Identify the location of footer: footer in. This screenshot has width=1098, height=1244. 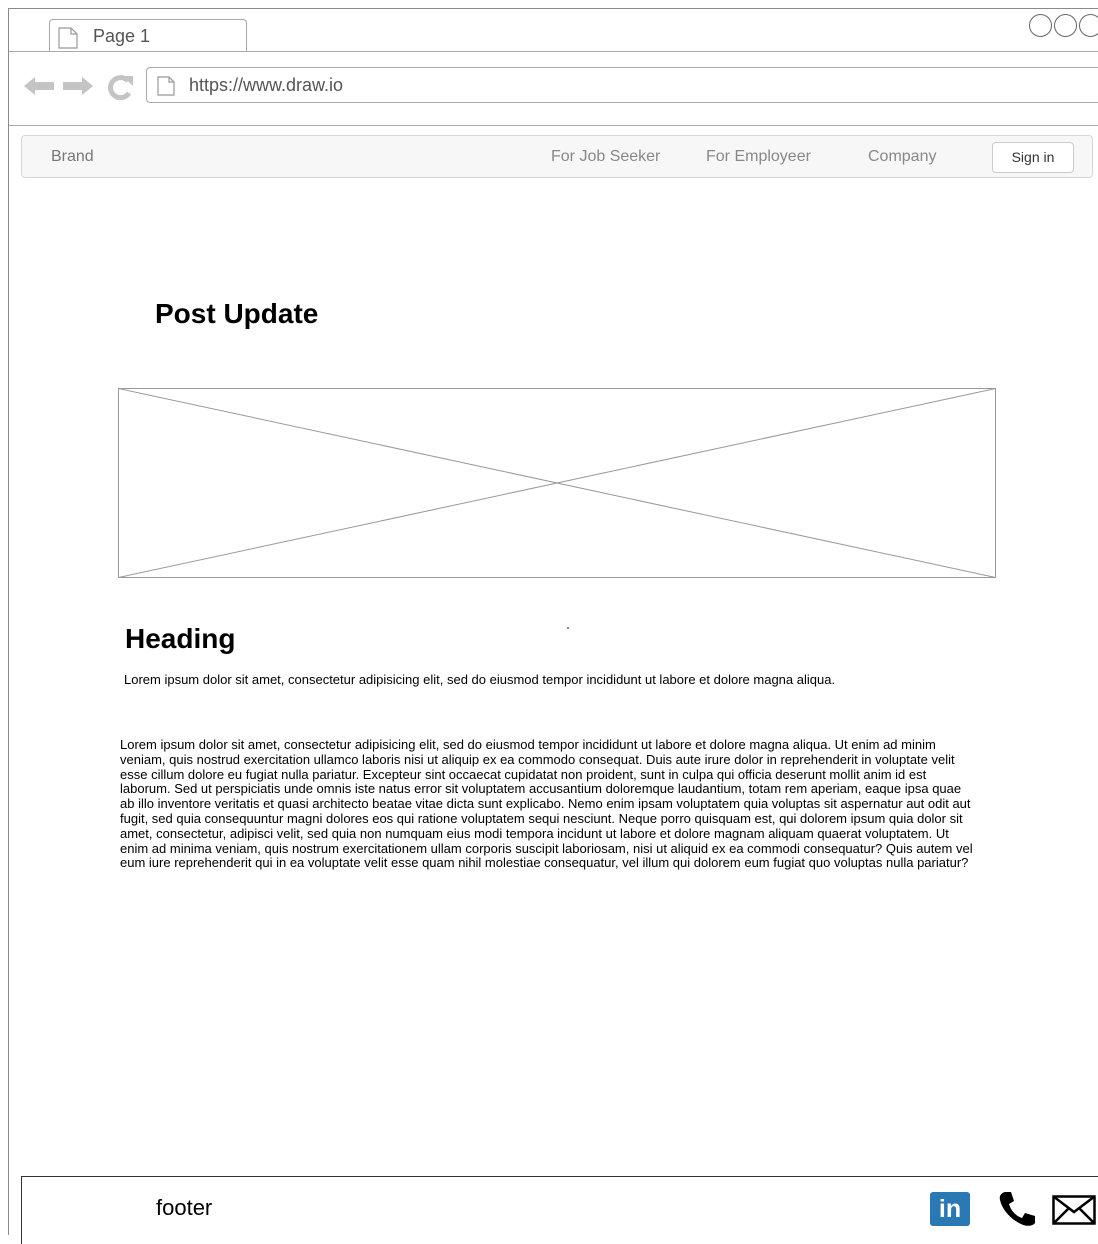
(559, 1210).